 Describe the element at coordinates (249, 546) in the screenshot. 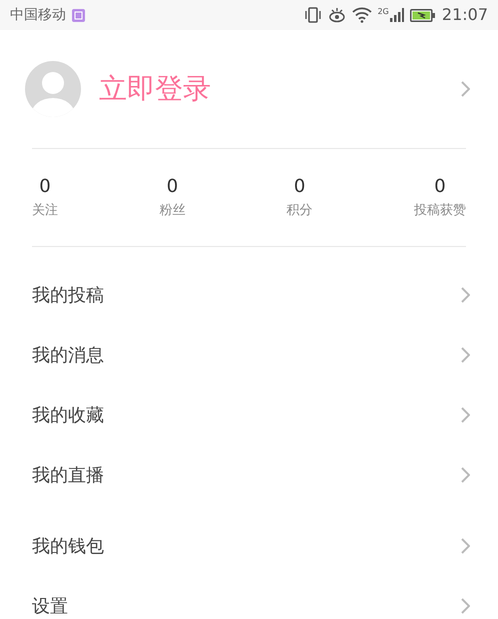

I see `menu-item: 我的钱包` at that location.